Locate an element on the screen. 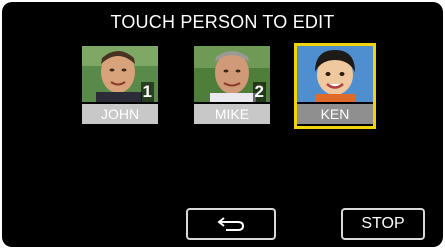 This screenshot has width=445, height=249. person-mike: 2 MIKE is located at coordinates (232, 86).